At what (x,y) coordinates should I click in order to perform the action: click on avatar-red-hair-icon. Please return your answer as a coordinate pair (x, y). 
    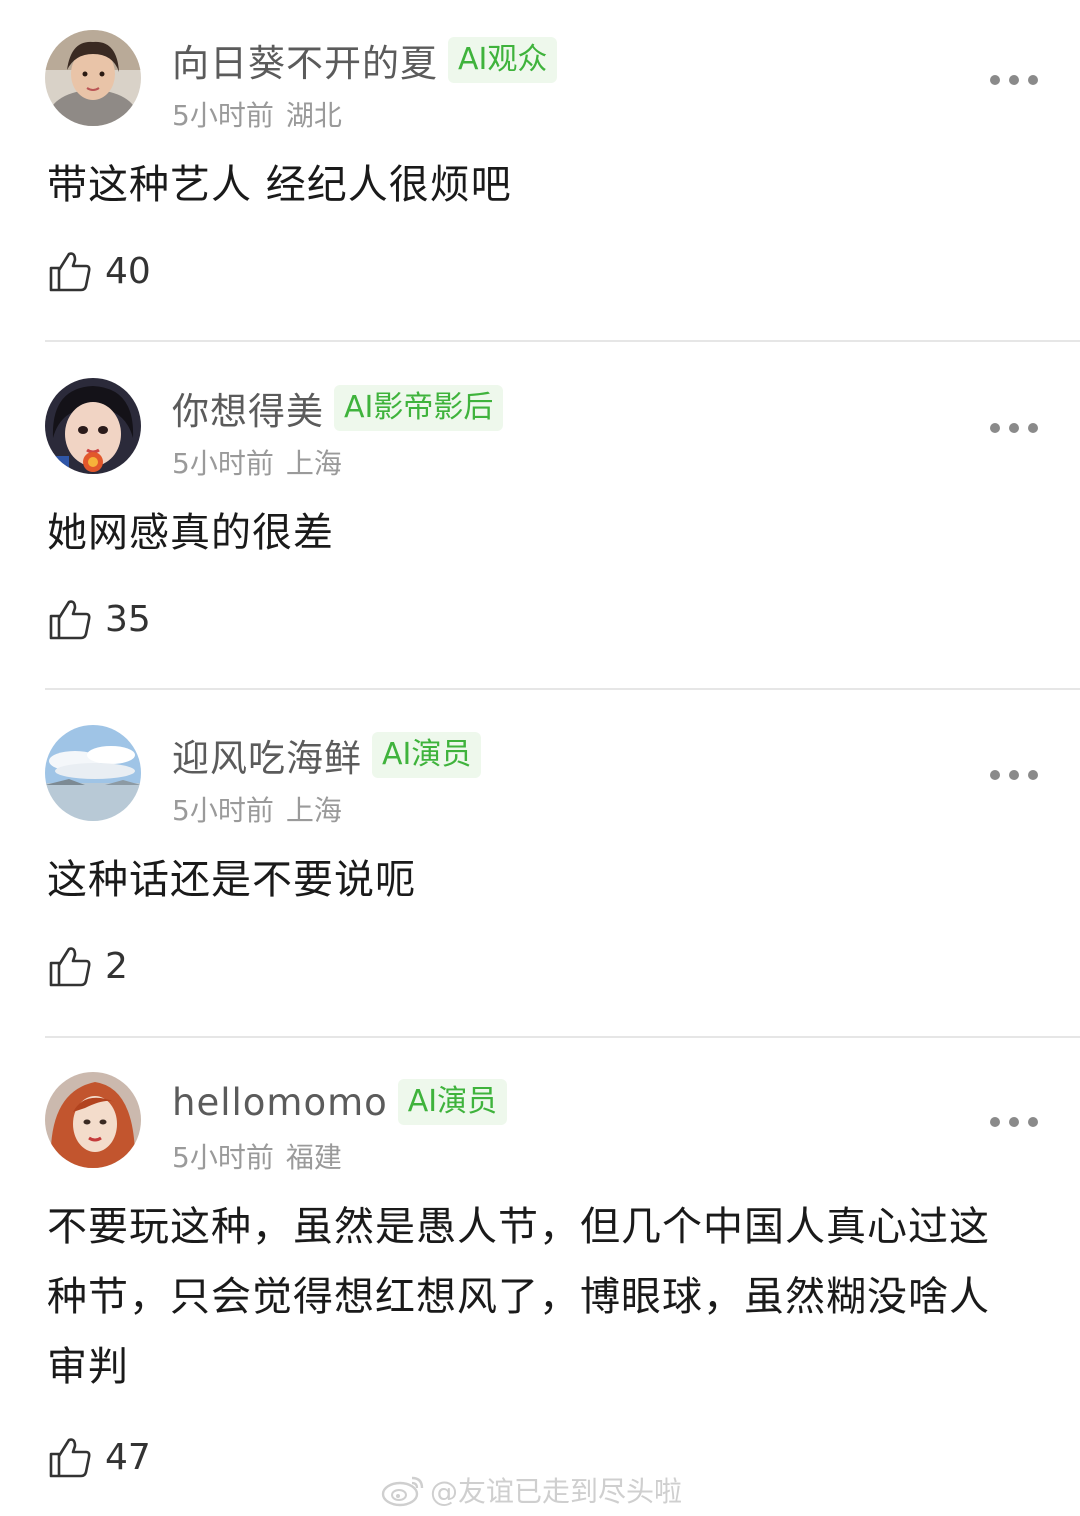
    Looking at the image, I should click on (93, 1120).